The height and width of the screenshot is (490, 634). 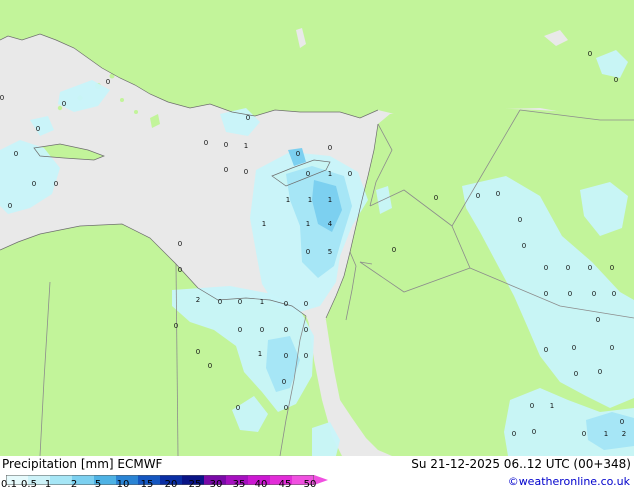 What do you see at coordinates (74, 484) in the screenshot?
I see `legend-label: 2` at bounding box center [74, 484].